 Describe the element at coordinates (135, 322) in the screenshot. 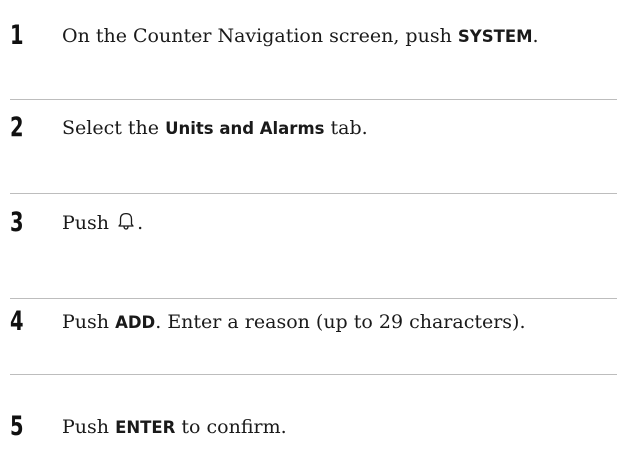

I see `keyword: ADD` at that location.